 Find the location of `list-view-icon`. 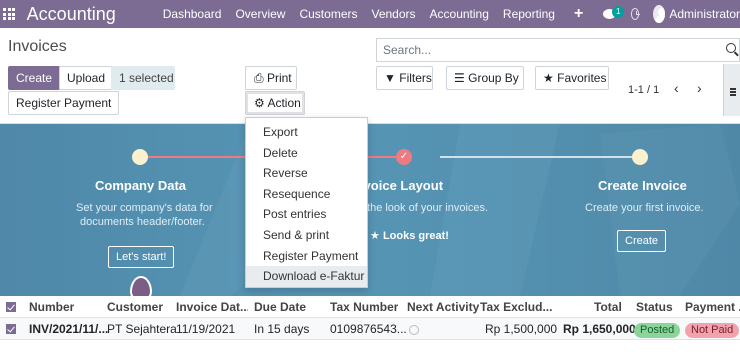

list-view-icon is located at coordinates (733, 89).